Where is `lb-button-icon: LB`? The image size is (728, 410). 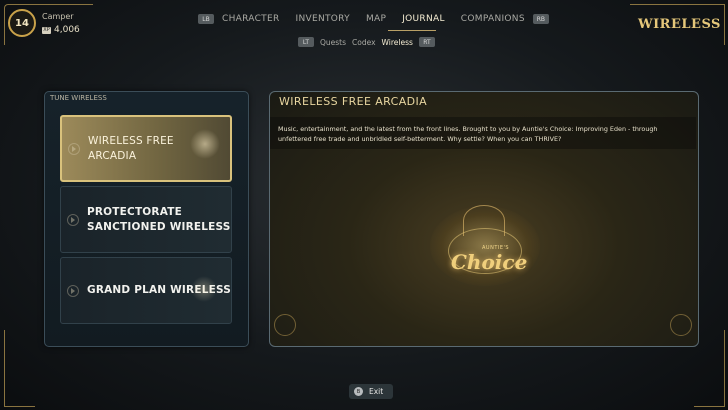
lb-button-icon: LB is located at coordinates (206, 19).